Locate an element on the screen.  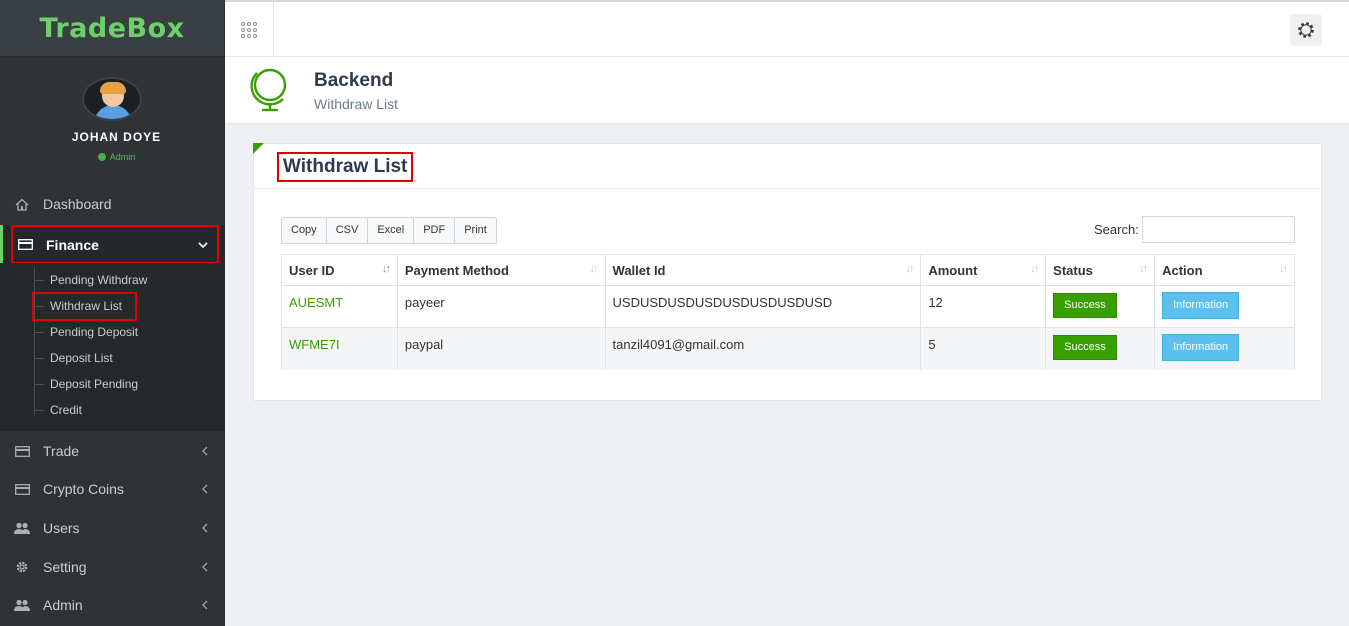
finance-highlight-box is located at coordinates (115, 244).